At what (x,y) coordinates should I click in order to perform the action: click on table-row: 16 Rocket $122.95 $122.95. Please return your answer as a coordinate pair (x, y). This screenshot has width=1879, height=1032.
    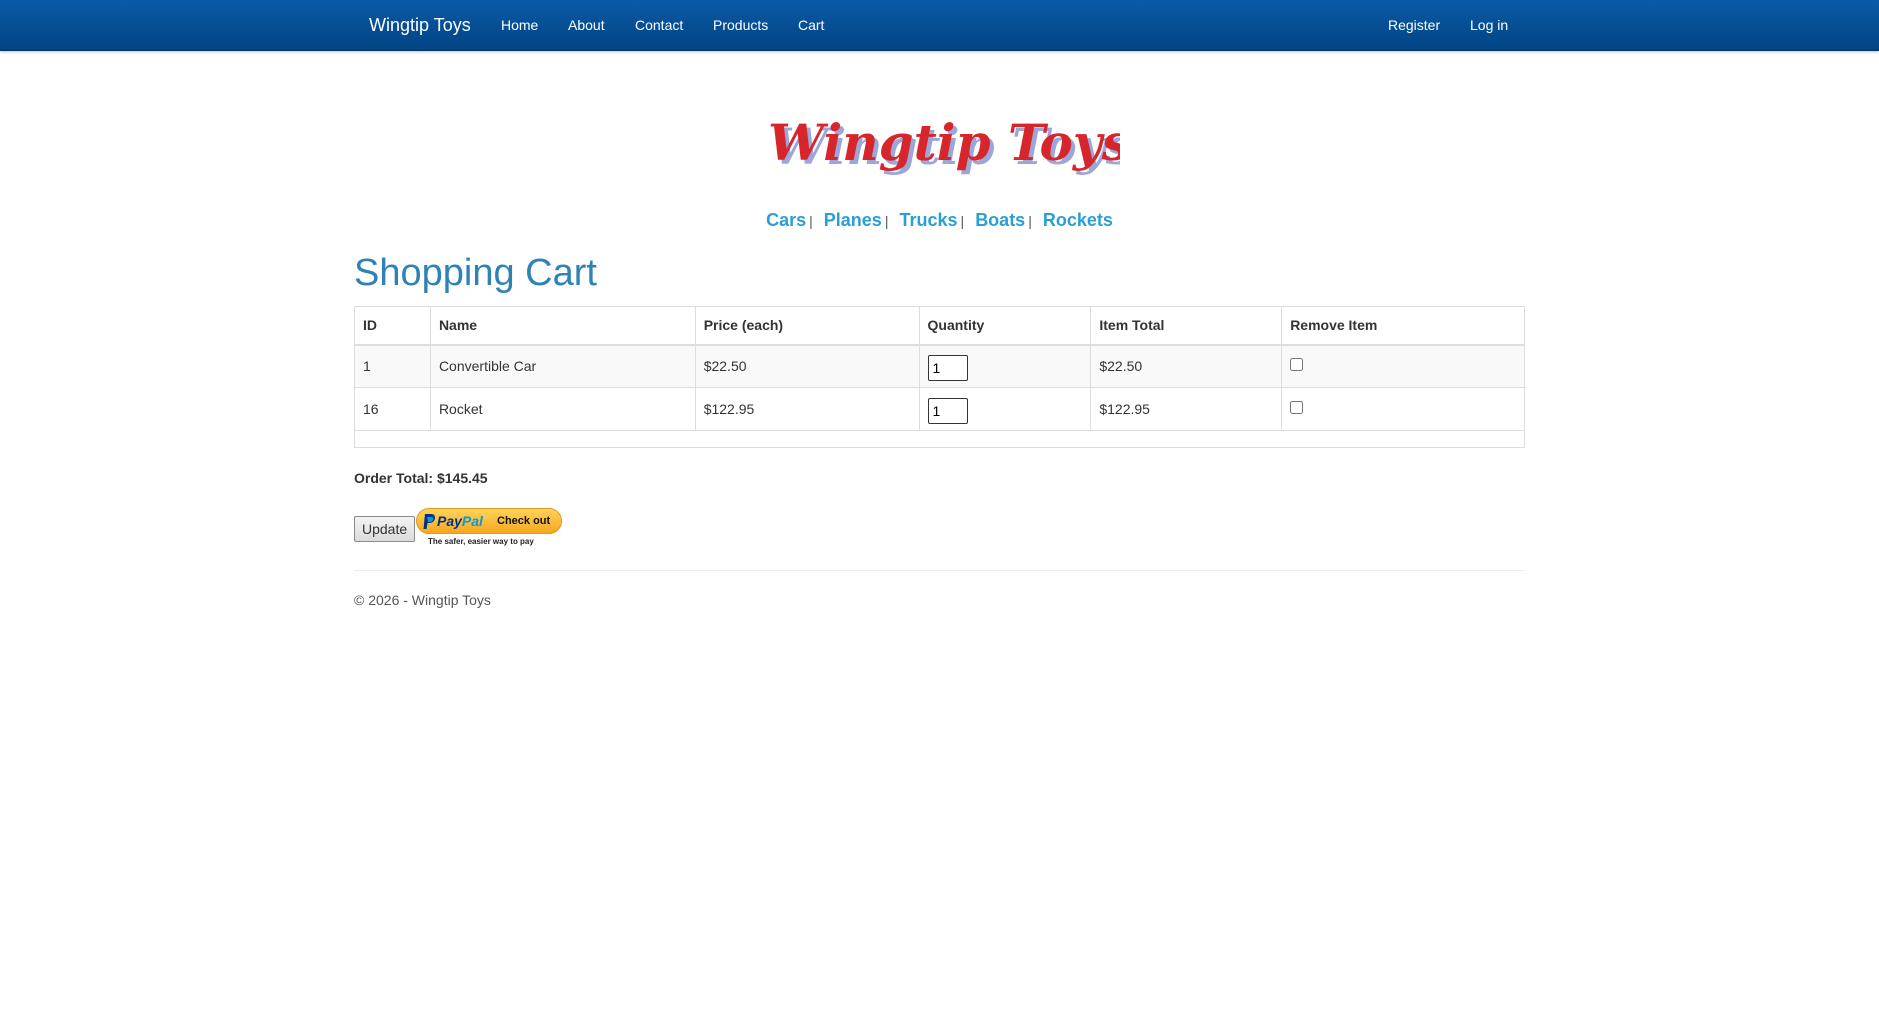
    Looking at the image, I should click on (939, 409).